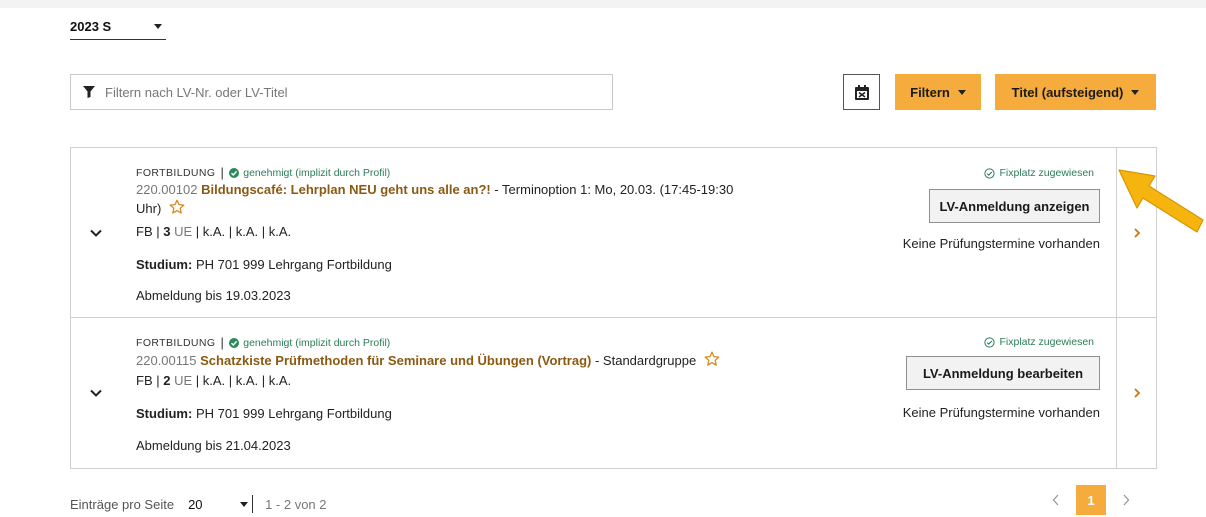  I want to click on calendar-export-button, so click(861, 92).